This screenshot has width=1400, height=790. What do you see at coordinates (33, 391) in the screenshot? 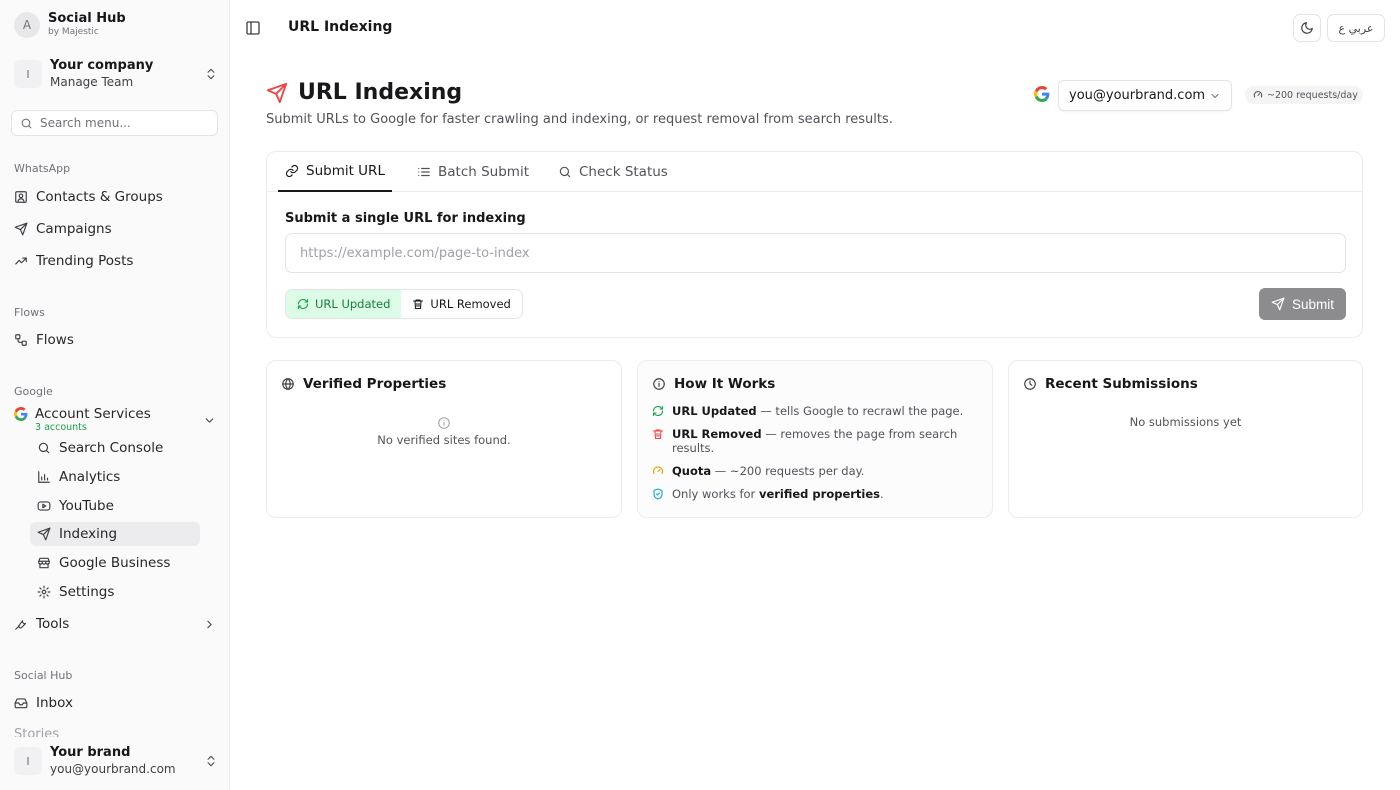
I see `section-label-google: Google` at bounding box center [33, 391].